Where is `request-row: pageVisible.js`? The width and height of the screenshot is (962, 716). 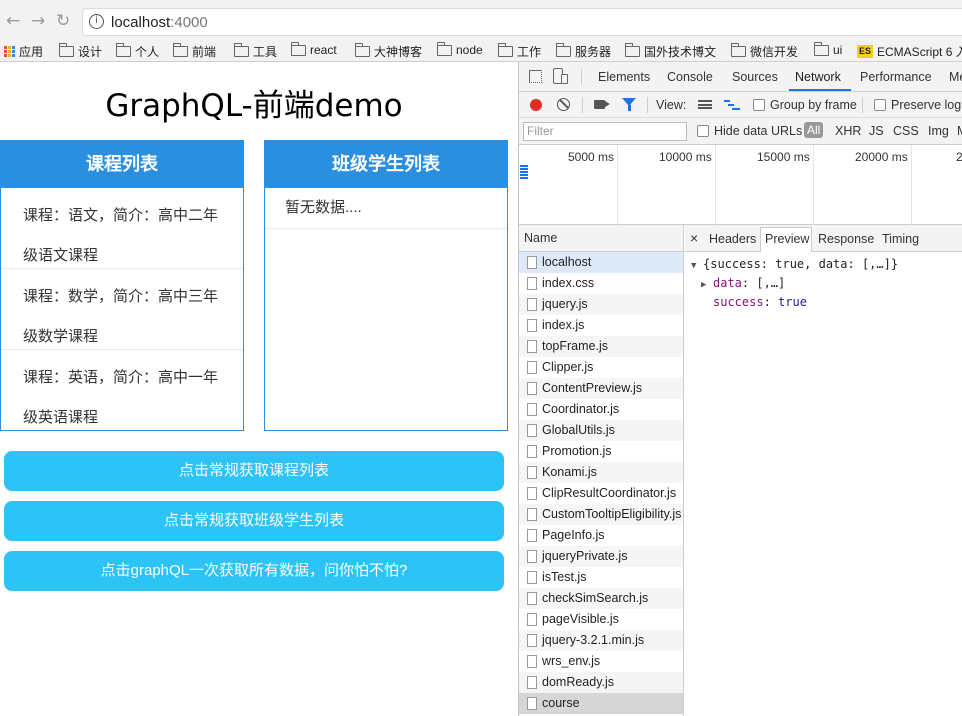 request-row: pageVisible.js is located at coordinates (601, 619).